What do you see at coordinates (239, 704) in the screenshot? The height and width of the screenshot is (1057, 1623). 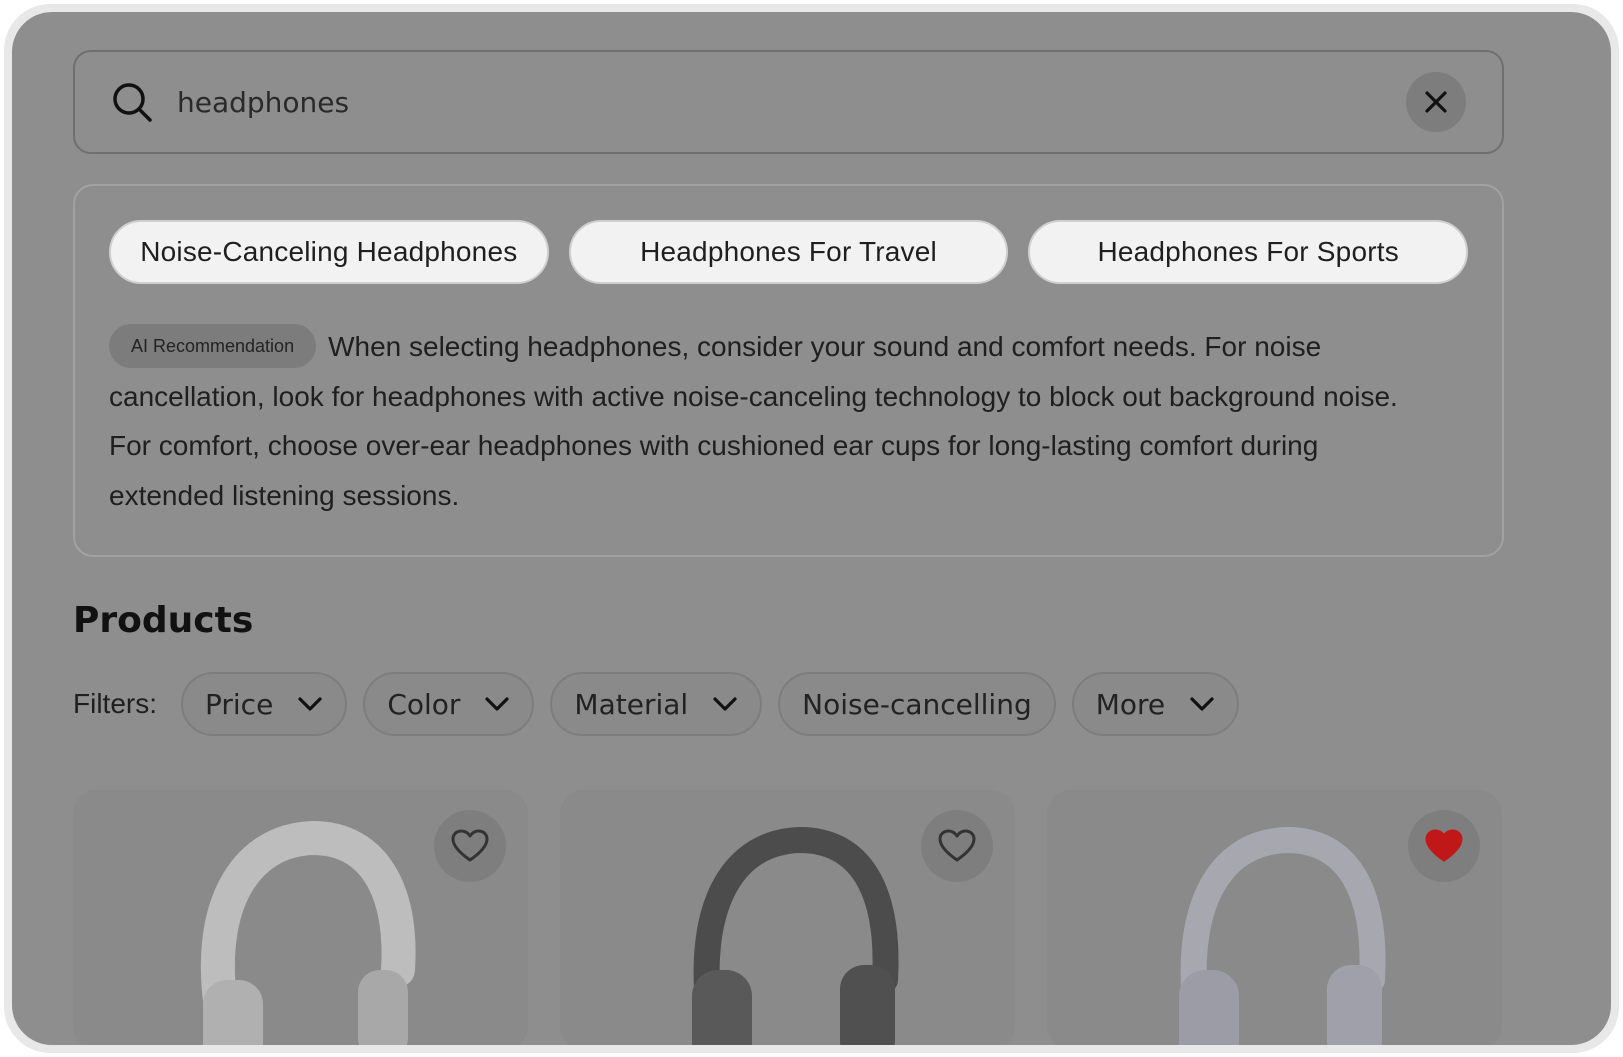 I see `filter-label: Price` at bounding box center [239, 704].